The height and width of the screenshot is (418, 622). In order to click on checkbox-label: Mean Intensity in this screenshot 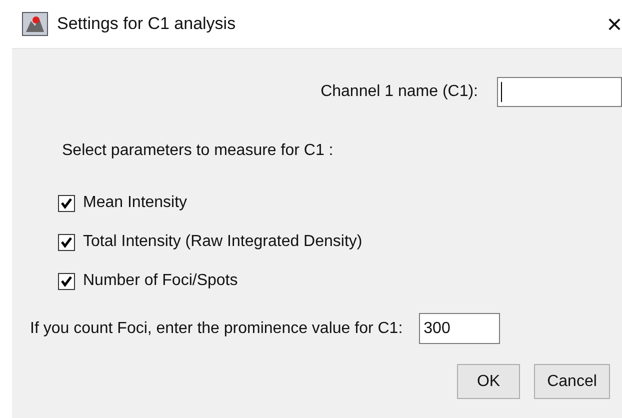, I will do `click(135, 203)`.